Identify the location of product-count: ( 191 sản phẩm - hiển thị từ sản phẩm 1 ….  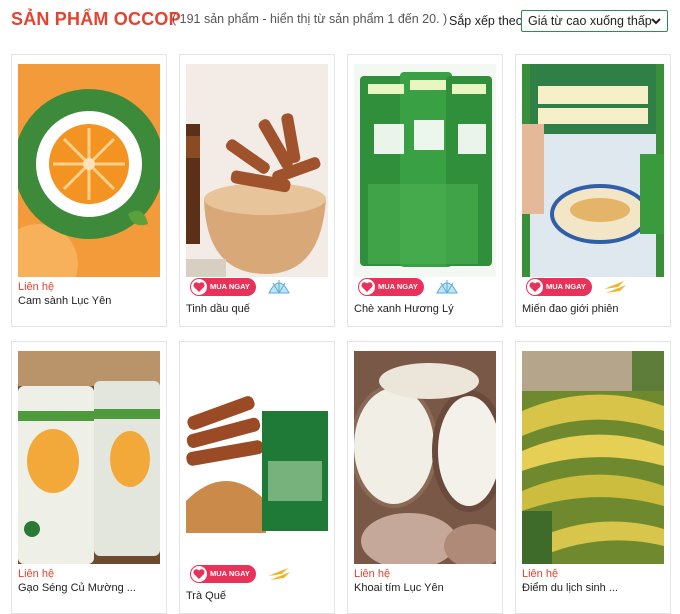
(310, 19).